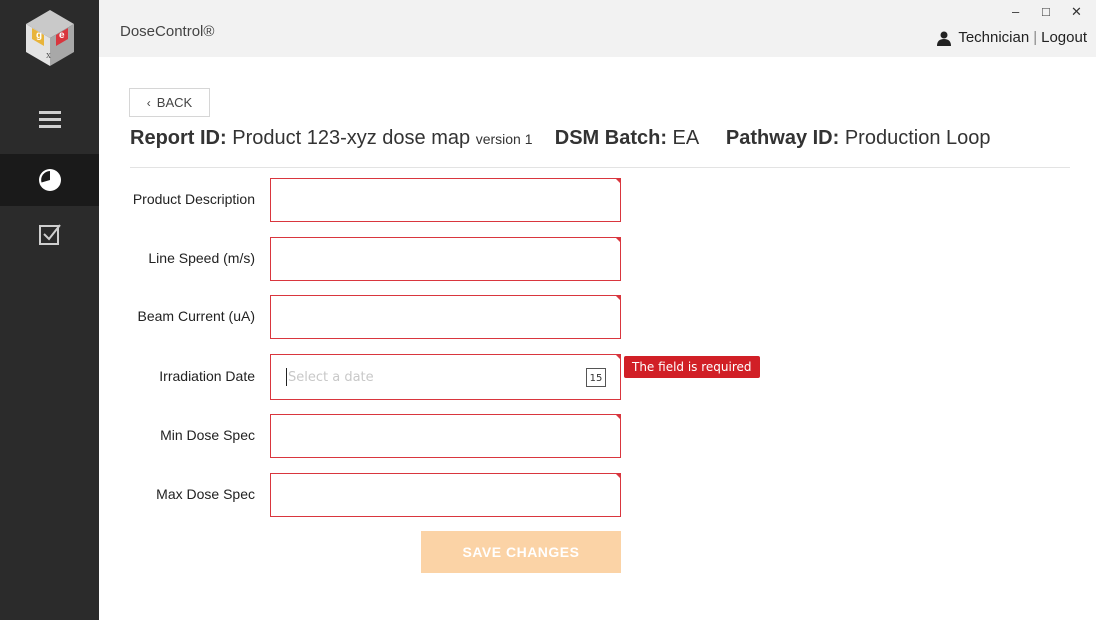 This screenshot has width=1096, height=620. I want to click on line-speed-field, so click(445, 259).